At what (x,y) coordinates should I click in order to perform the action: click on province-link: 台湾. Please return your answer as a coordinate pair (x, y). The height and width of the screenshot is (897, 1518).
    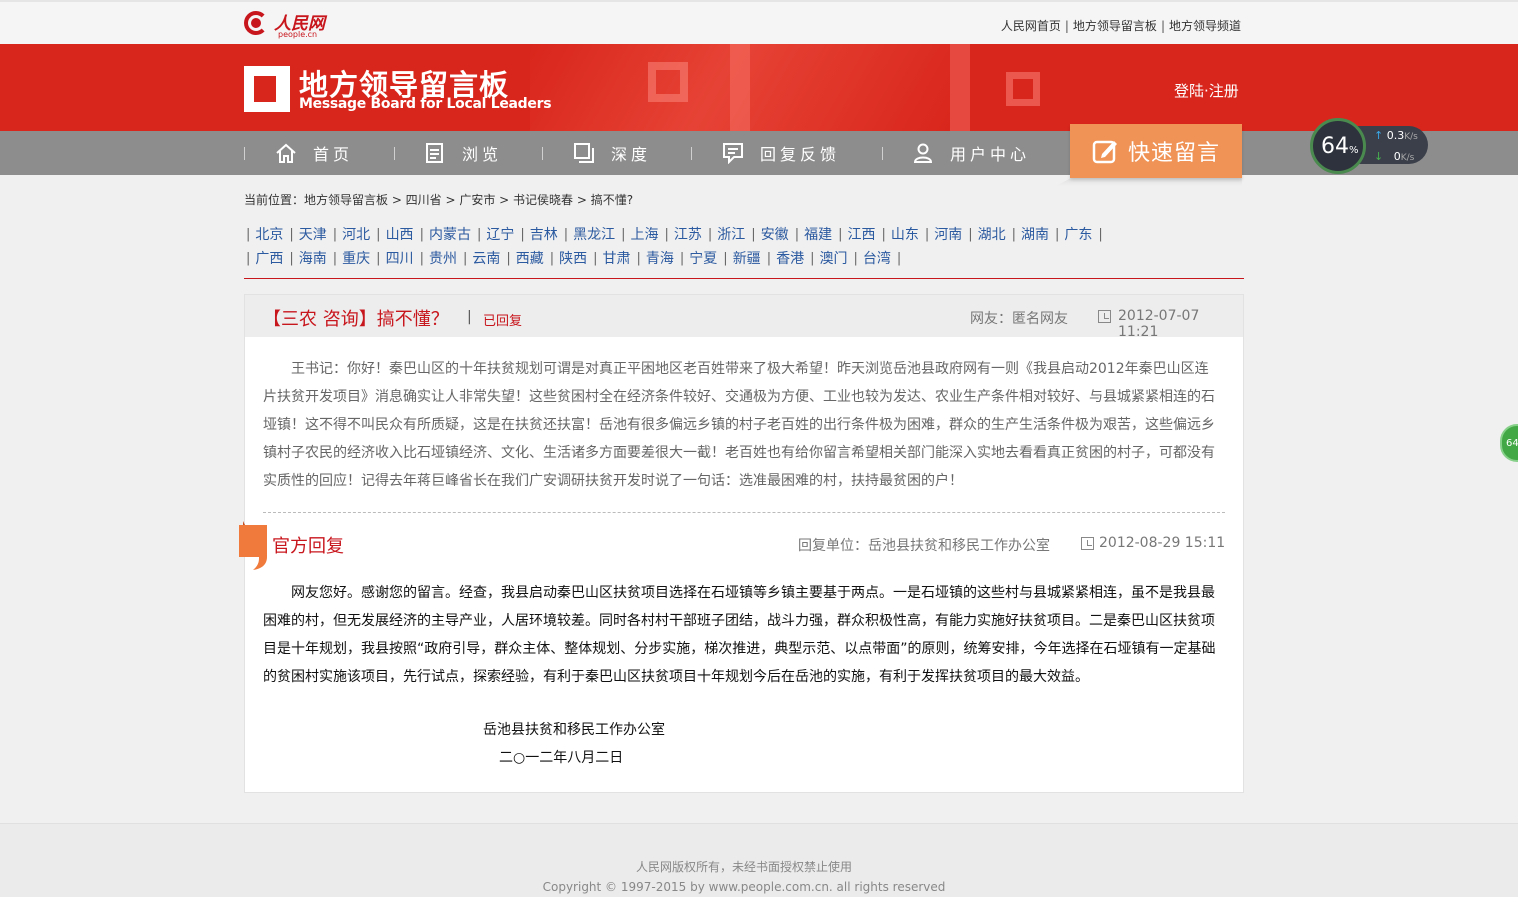
    Looking at the image, I should click on (877, 258).